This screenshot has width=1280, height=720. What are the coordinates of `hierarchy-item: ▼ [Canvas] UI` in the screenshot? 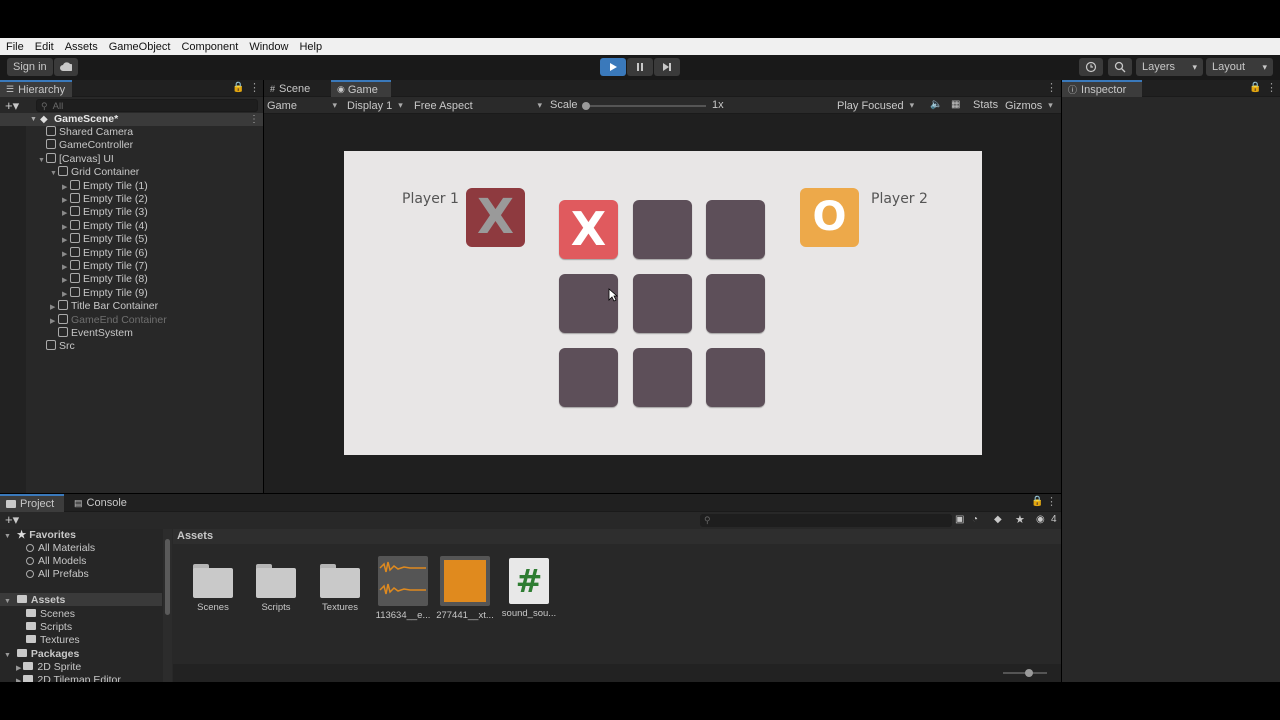 It's located at (76, 159).